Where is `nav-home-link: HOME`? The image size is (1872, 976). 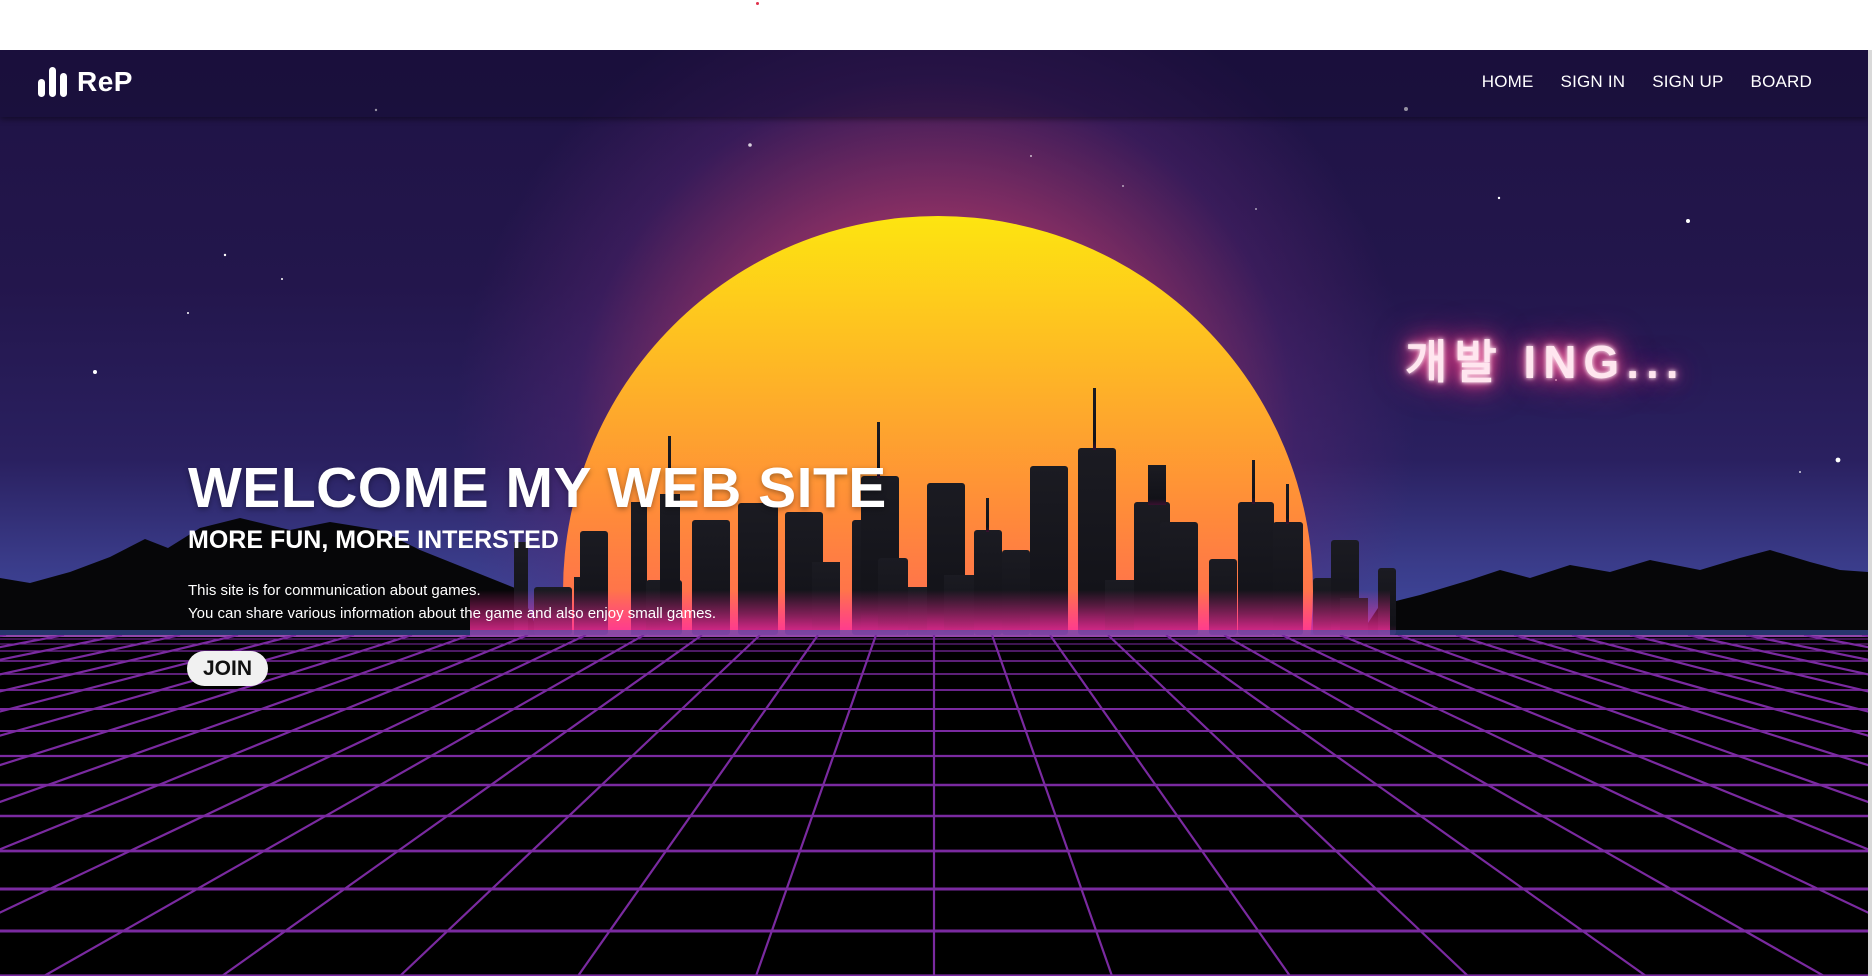 nav-home-link: HOME is located at coordinates (1508, 82).